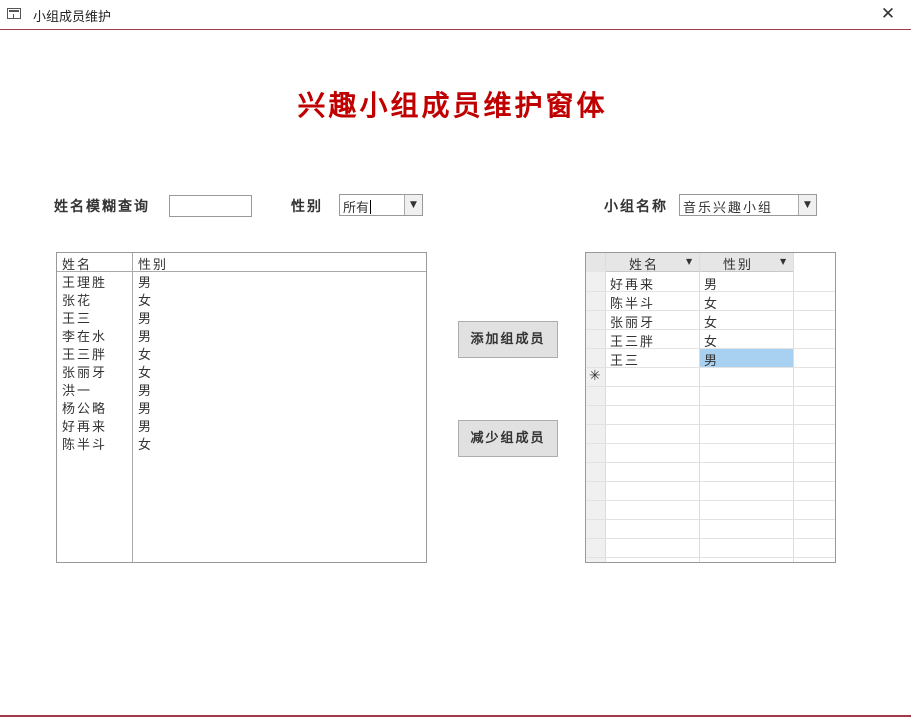  What do you see at coordinates (307, 207) in the screenshot?
I see `gender-label: 性别` at bounding box center [307, 207].